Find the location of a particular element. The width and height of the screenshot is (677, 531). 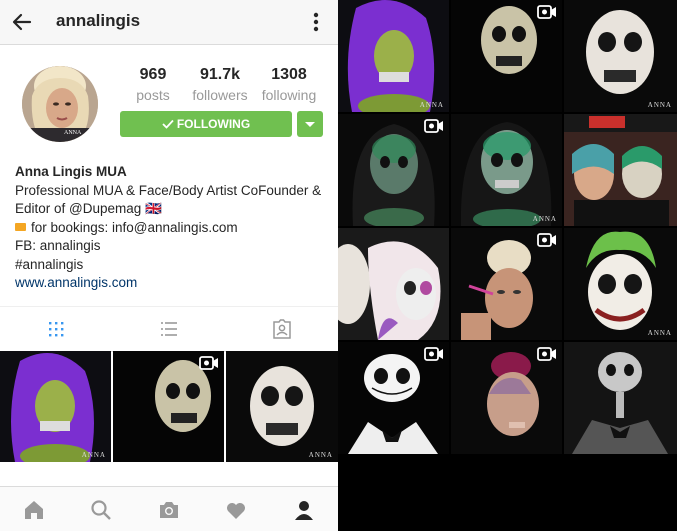

profile-icon is located at coordinates (304, 510).